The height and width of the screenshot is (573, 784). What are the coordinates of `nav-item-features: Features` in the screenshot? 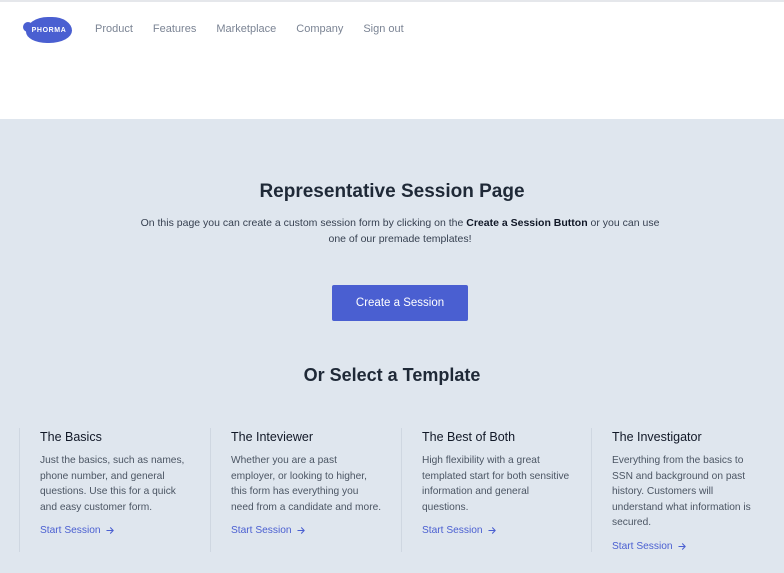 It's located at (174, 29).